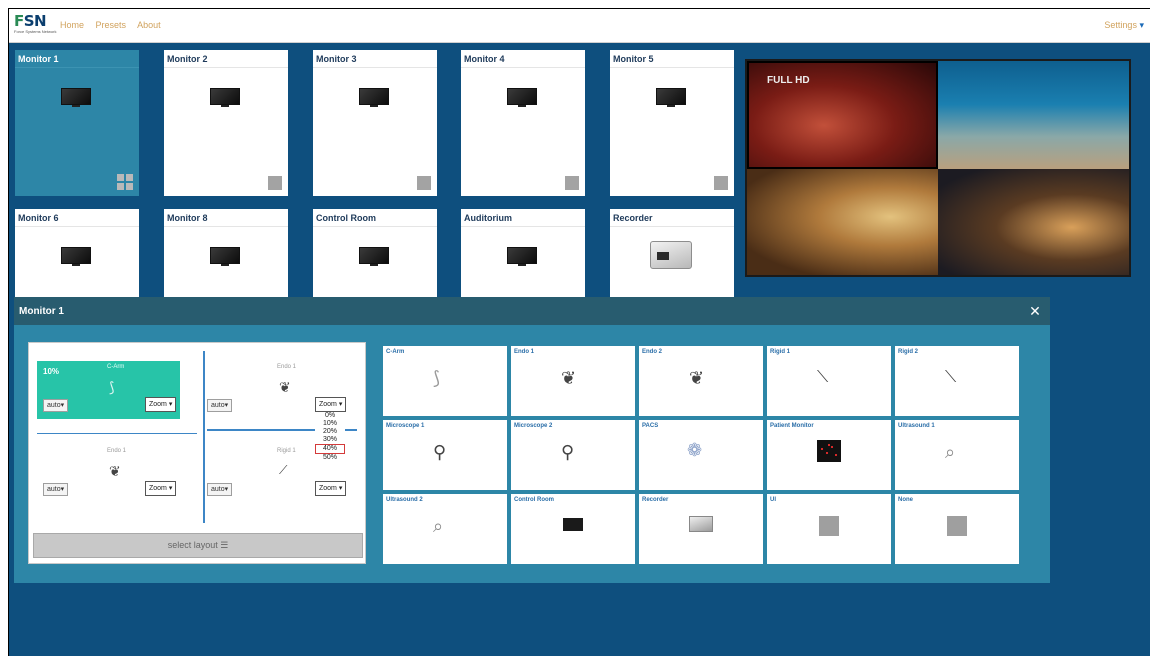 This screenshot has width=1150, height=656. I want to click on patient-monitor-icon, so click(829, 451).